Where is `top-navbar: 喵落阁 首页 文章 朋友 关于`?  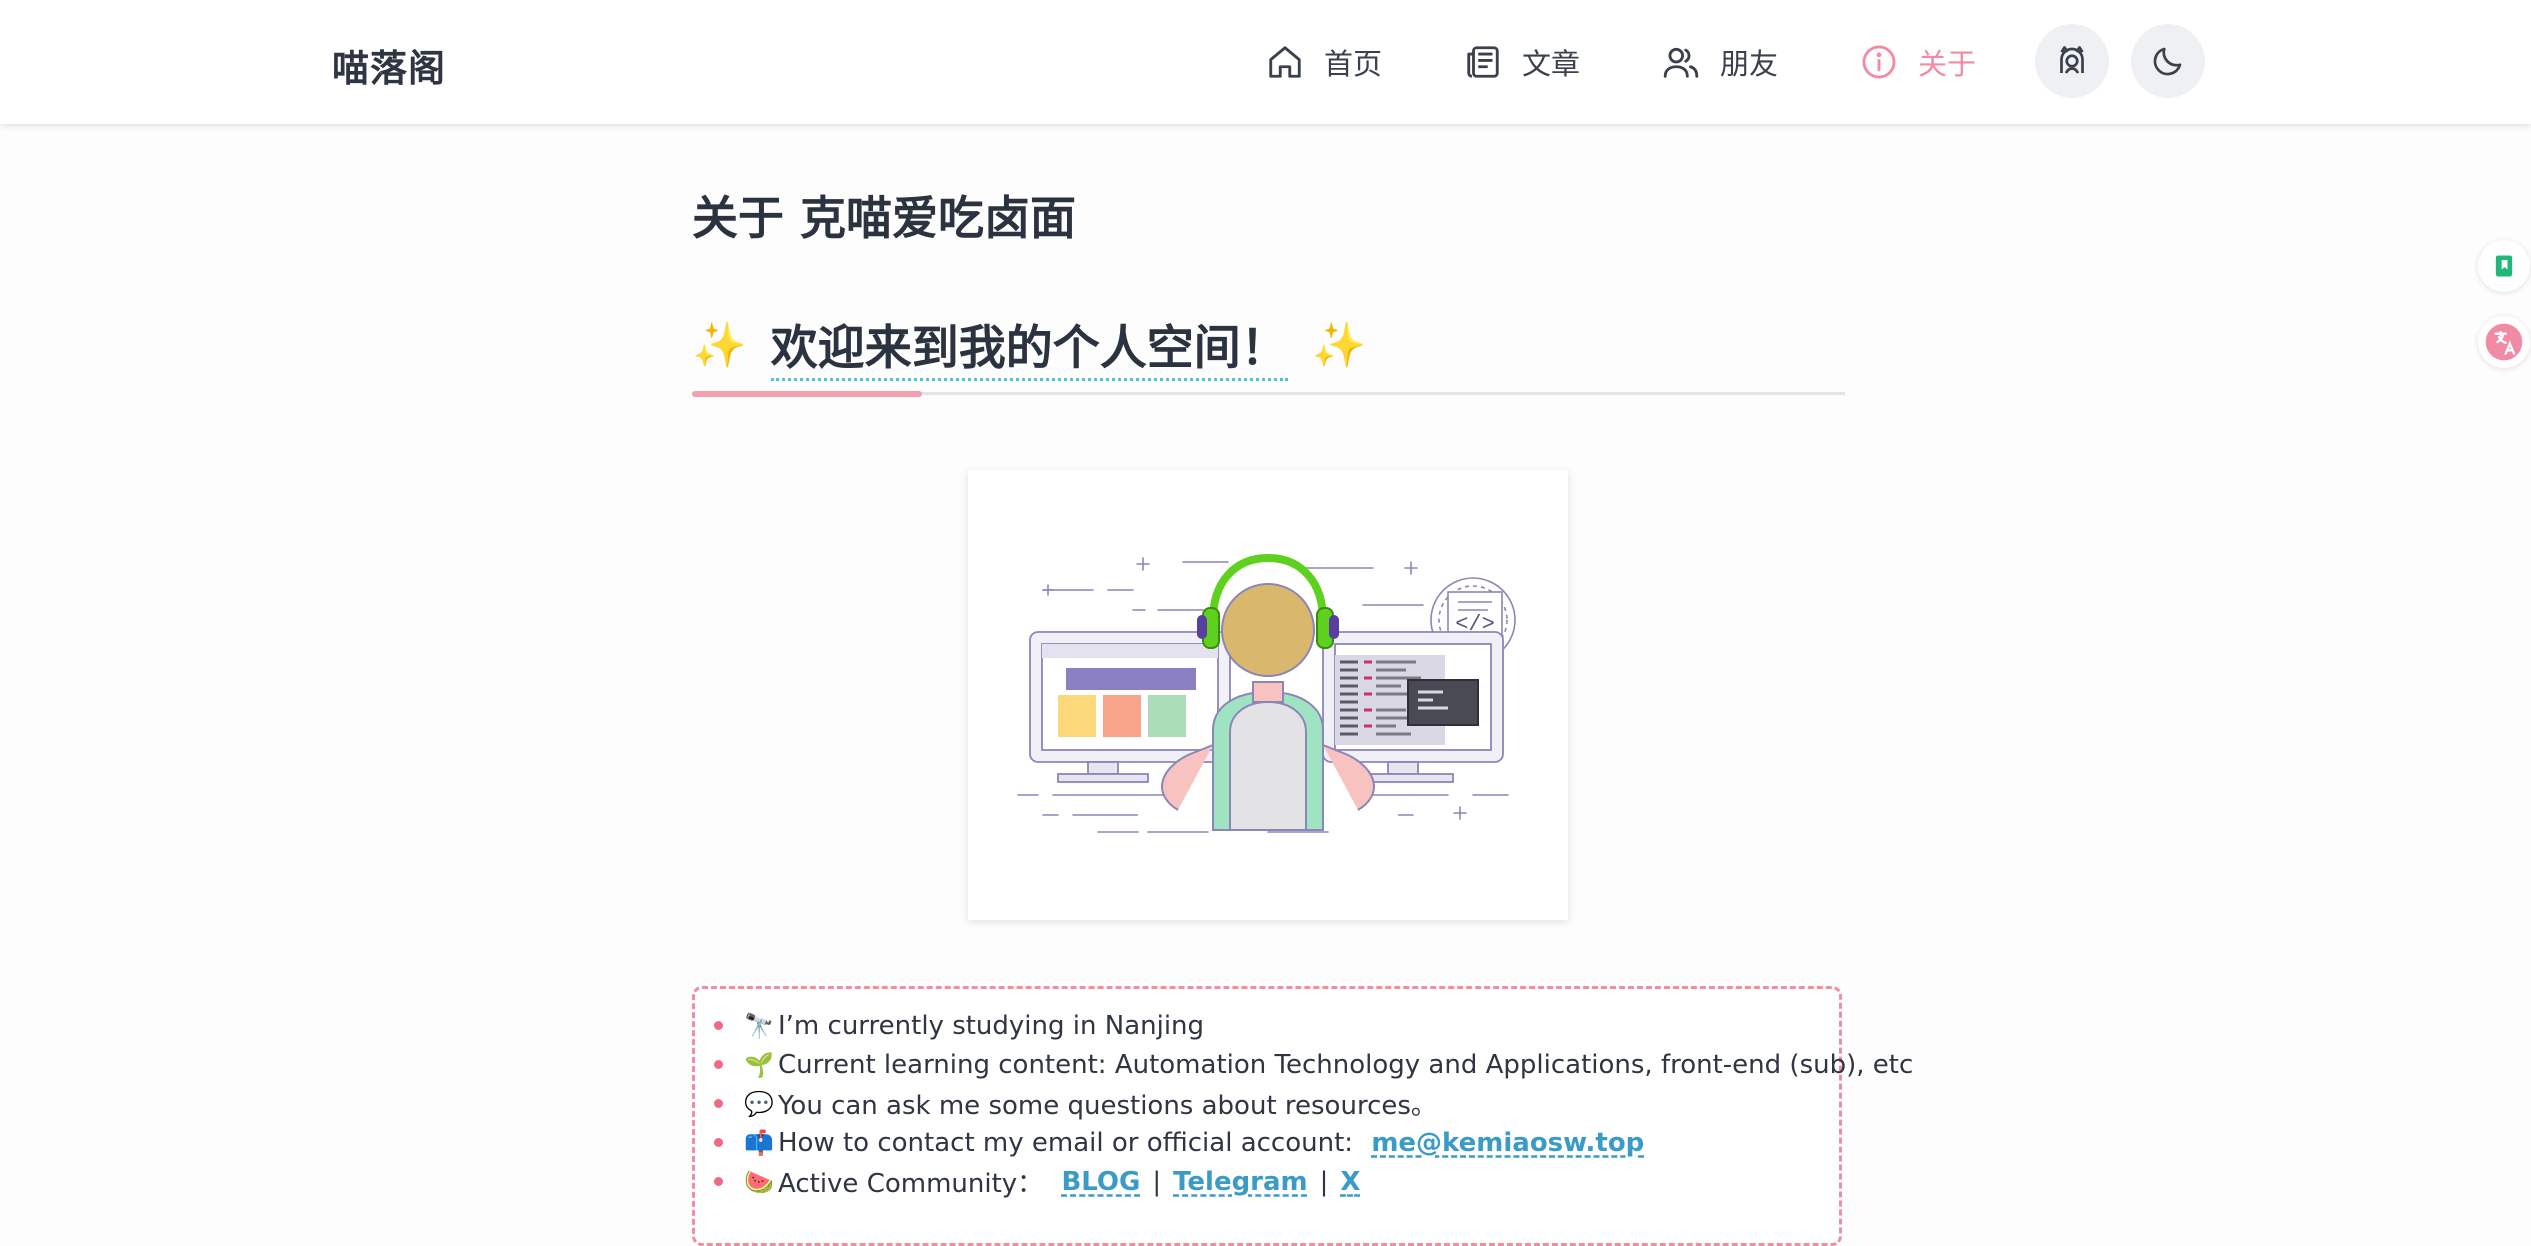 top-navbar: 喵落阁 首页 文章 朋友 关于 is located at coordinates (1265, 62).